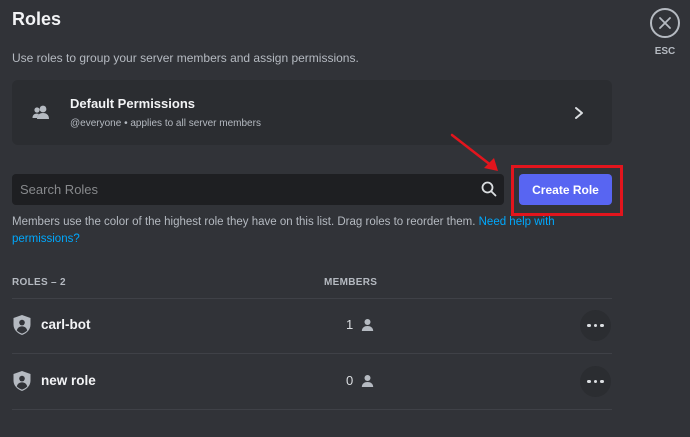  What do you see at coordinates (665, 23) in the screenshot?
I see `close-icon` at bounding box center [665, 23].